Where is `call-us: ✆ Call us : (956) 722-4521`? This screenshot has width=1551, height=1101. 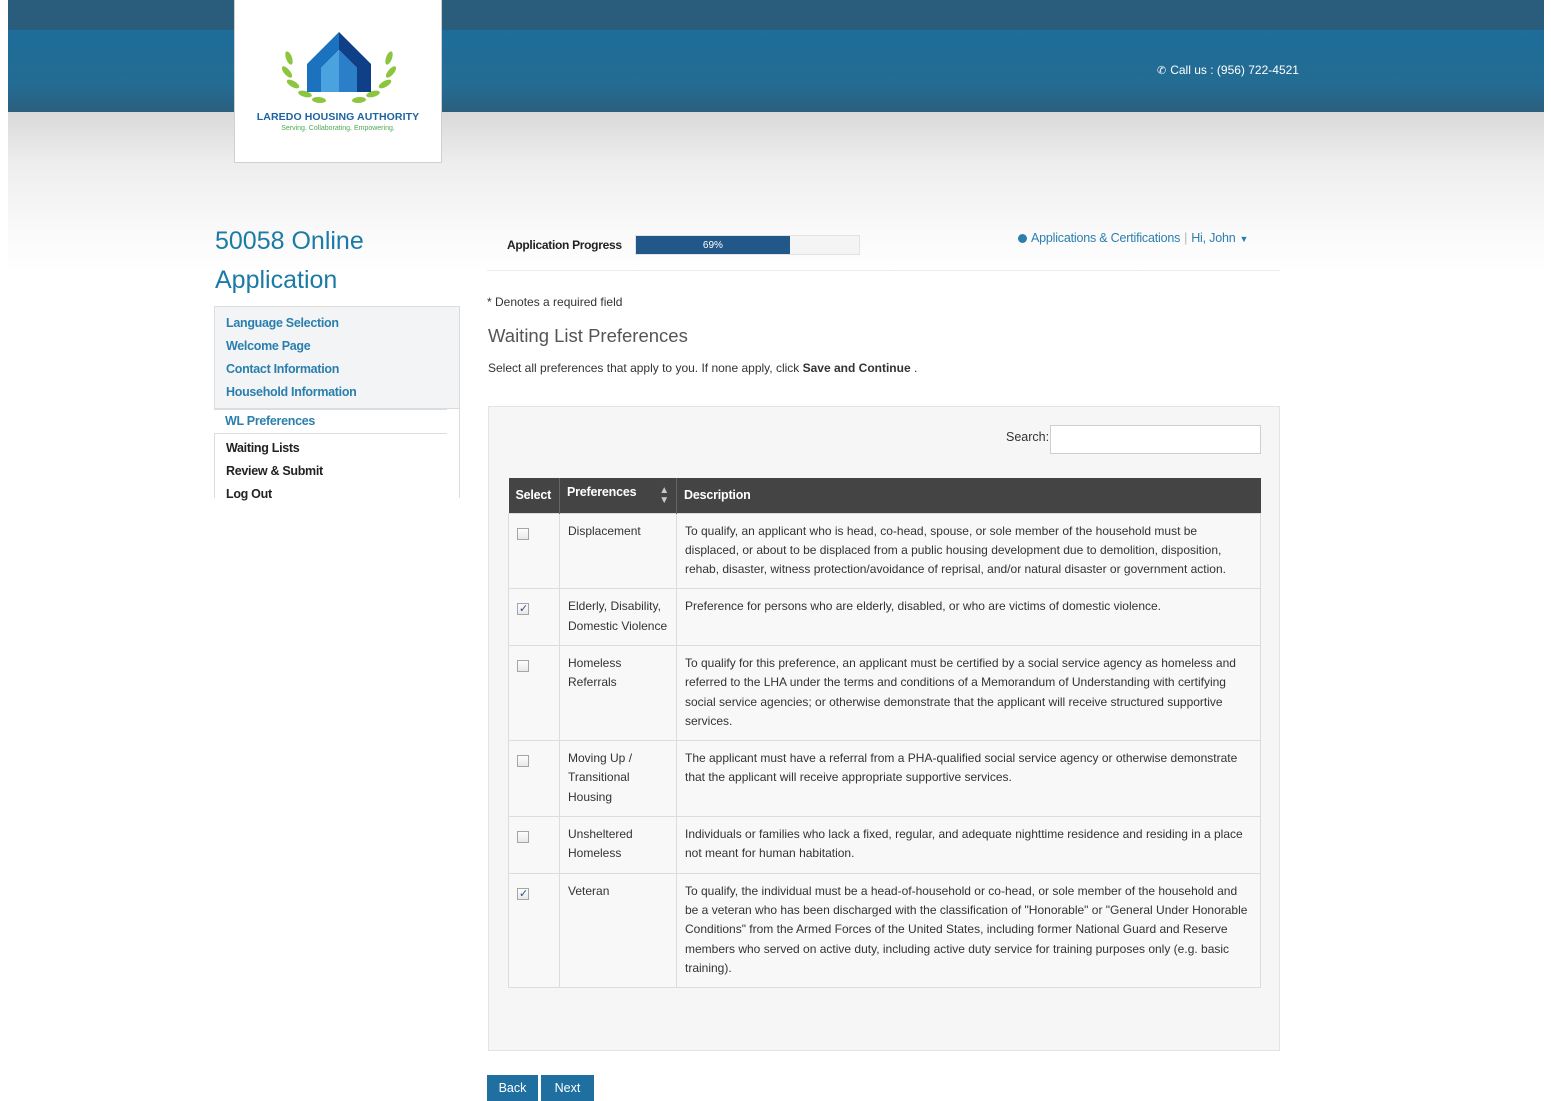
call-us: ✆ Call us : (956) 722-4521 is located at coordinates (1228, 70).